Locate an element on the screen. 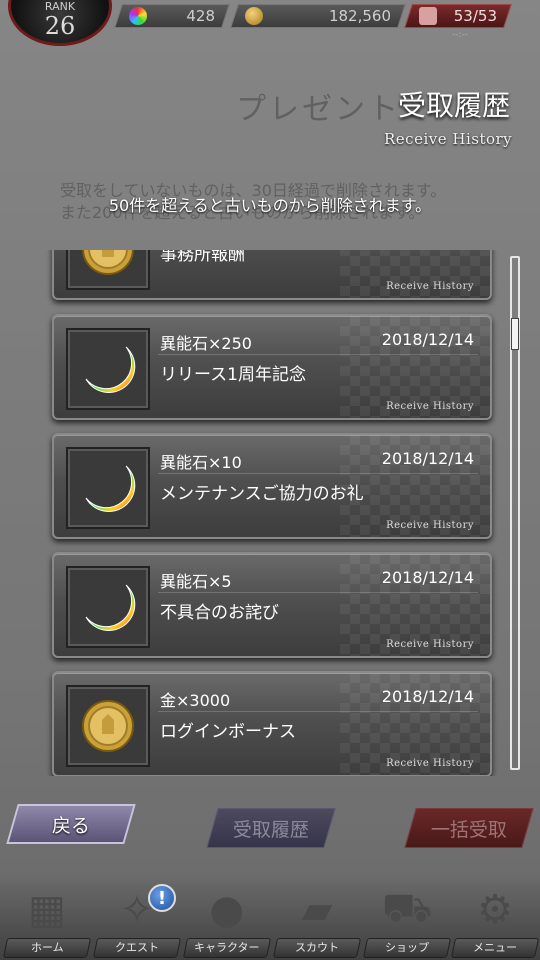 This screenshot has height=960, width=540. nav-quest: ✧ クエスト ! is located at coordinates (137, 920).